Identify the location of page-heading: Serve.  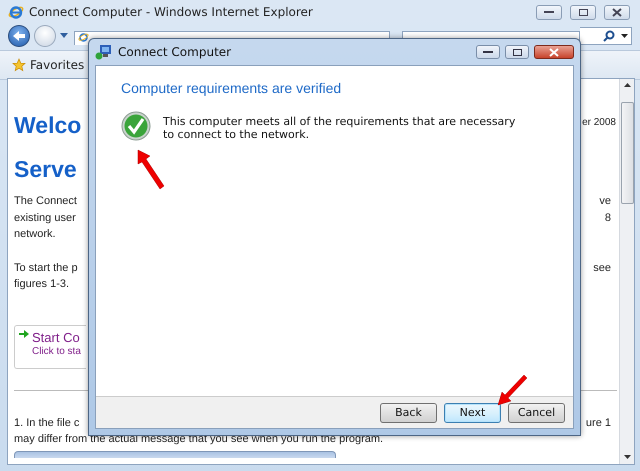
(45, 169).